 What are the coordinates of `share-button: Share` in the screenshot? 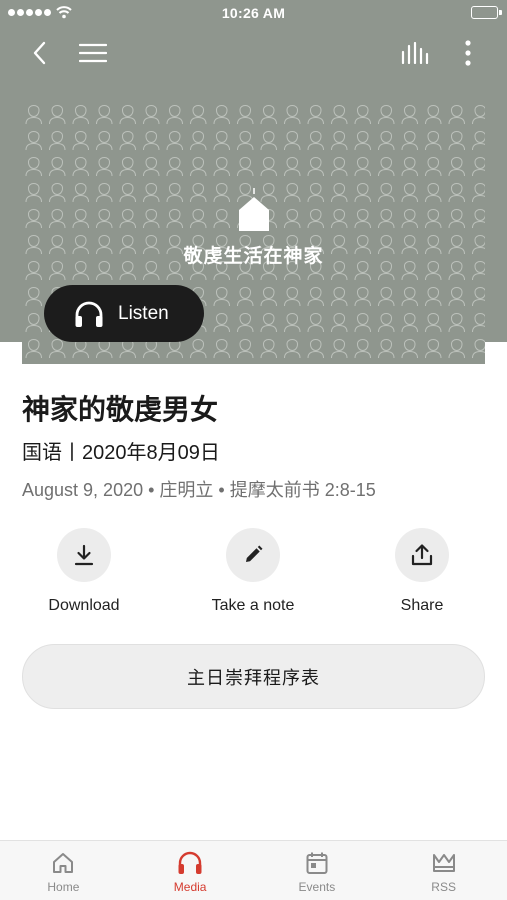 It's located at (422, 571).